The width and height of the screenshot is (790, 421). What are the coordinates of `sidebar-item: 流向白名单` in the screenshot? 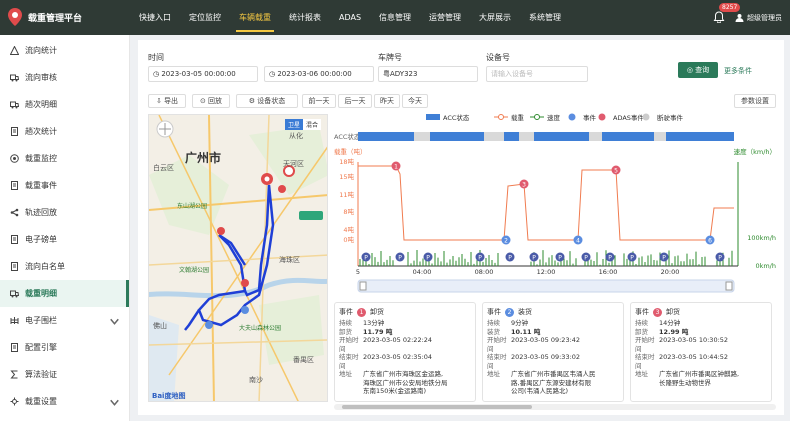 It's located at (64, 266).